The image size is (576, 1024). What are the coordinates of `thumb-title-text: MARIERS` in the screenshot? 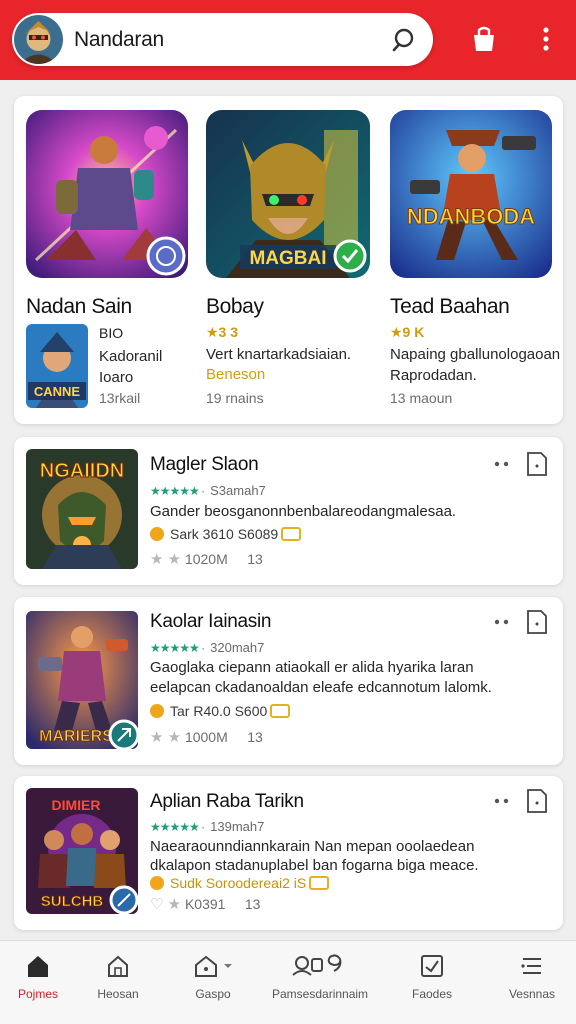 It's located at (76, 736).